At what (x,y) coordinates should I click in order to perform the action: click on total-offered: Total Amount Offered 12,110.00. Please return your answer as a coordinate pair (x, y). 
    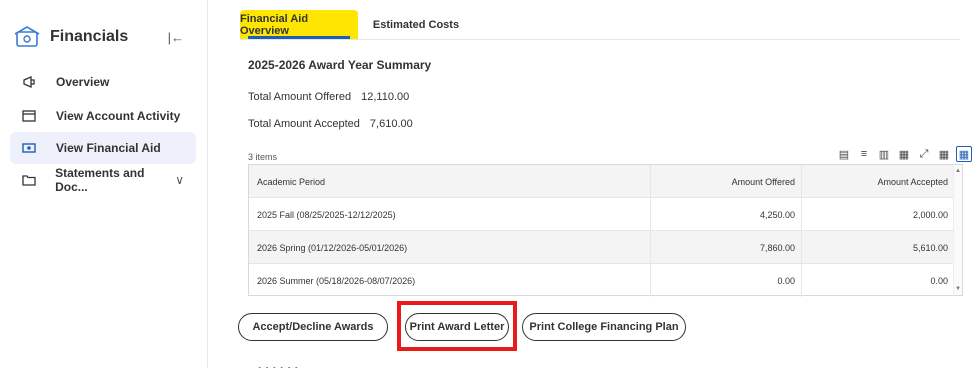
    Looking at the image, I should click on (328, 97).